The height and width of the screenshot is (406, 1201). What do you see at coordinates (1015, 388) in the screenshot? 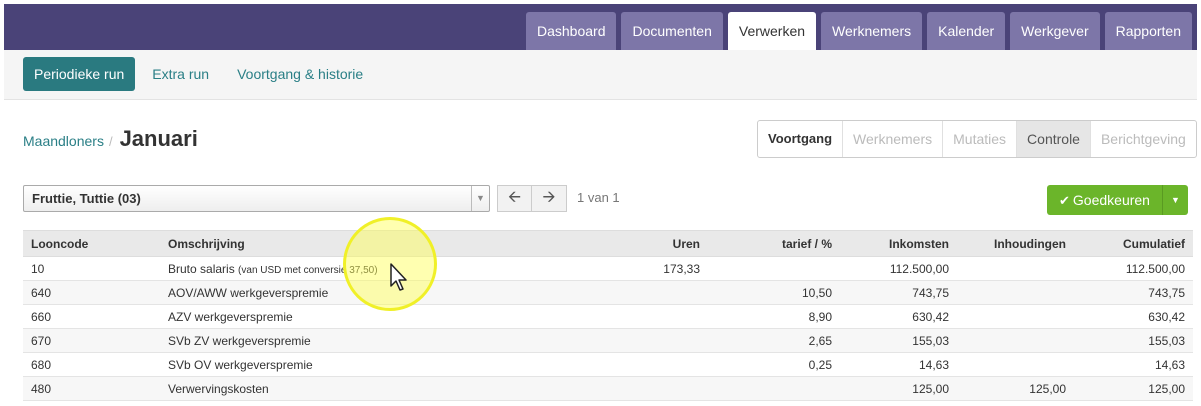
I see `cell-inhoudingen: 125,00` at bounding box center [1015, 388].